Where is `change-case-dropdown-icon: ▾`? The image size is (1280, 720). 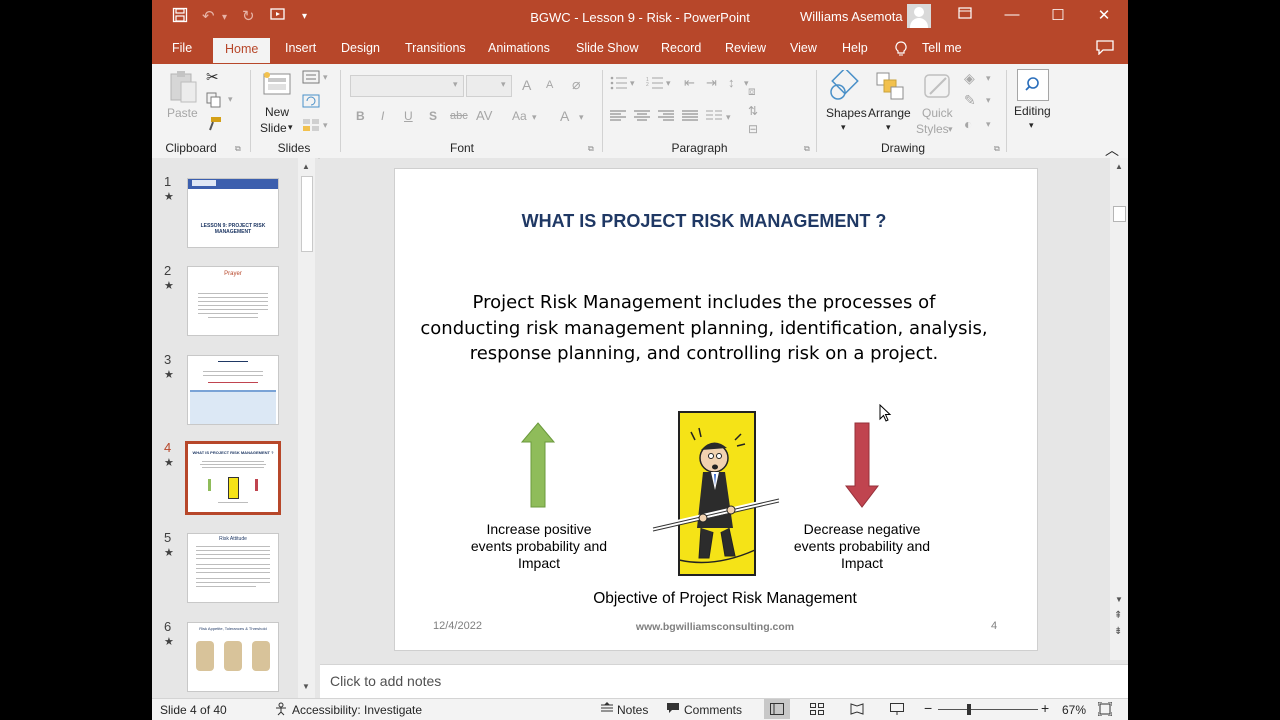
change-case-dropdown-icon: ▾ is located at coordinates (534, 117).